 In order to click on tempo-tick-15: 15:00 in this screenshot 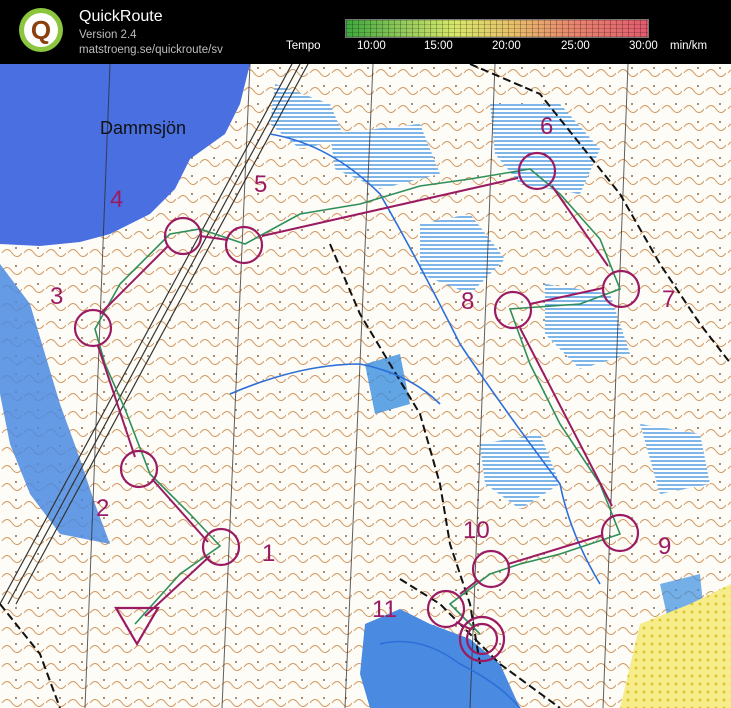, I will do `click(438, 46)`.